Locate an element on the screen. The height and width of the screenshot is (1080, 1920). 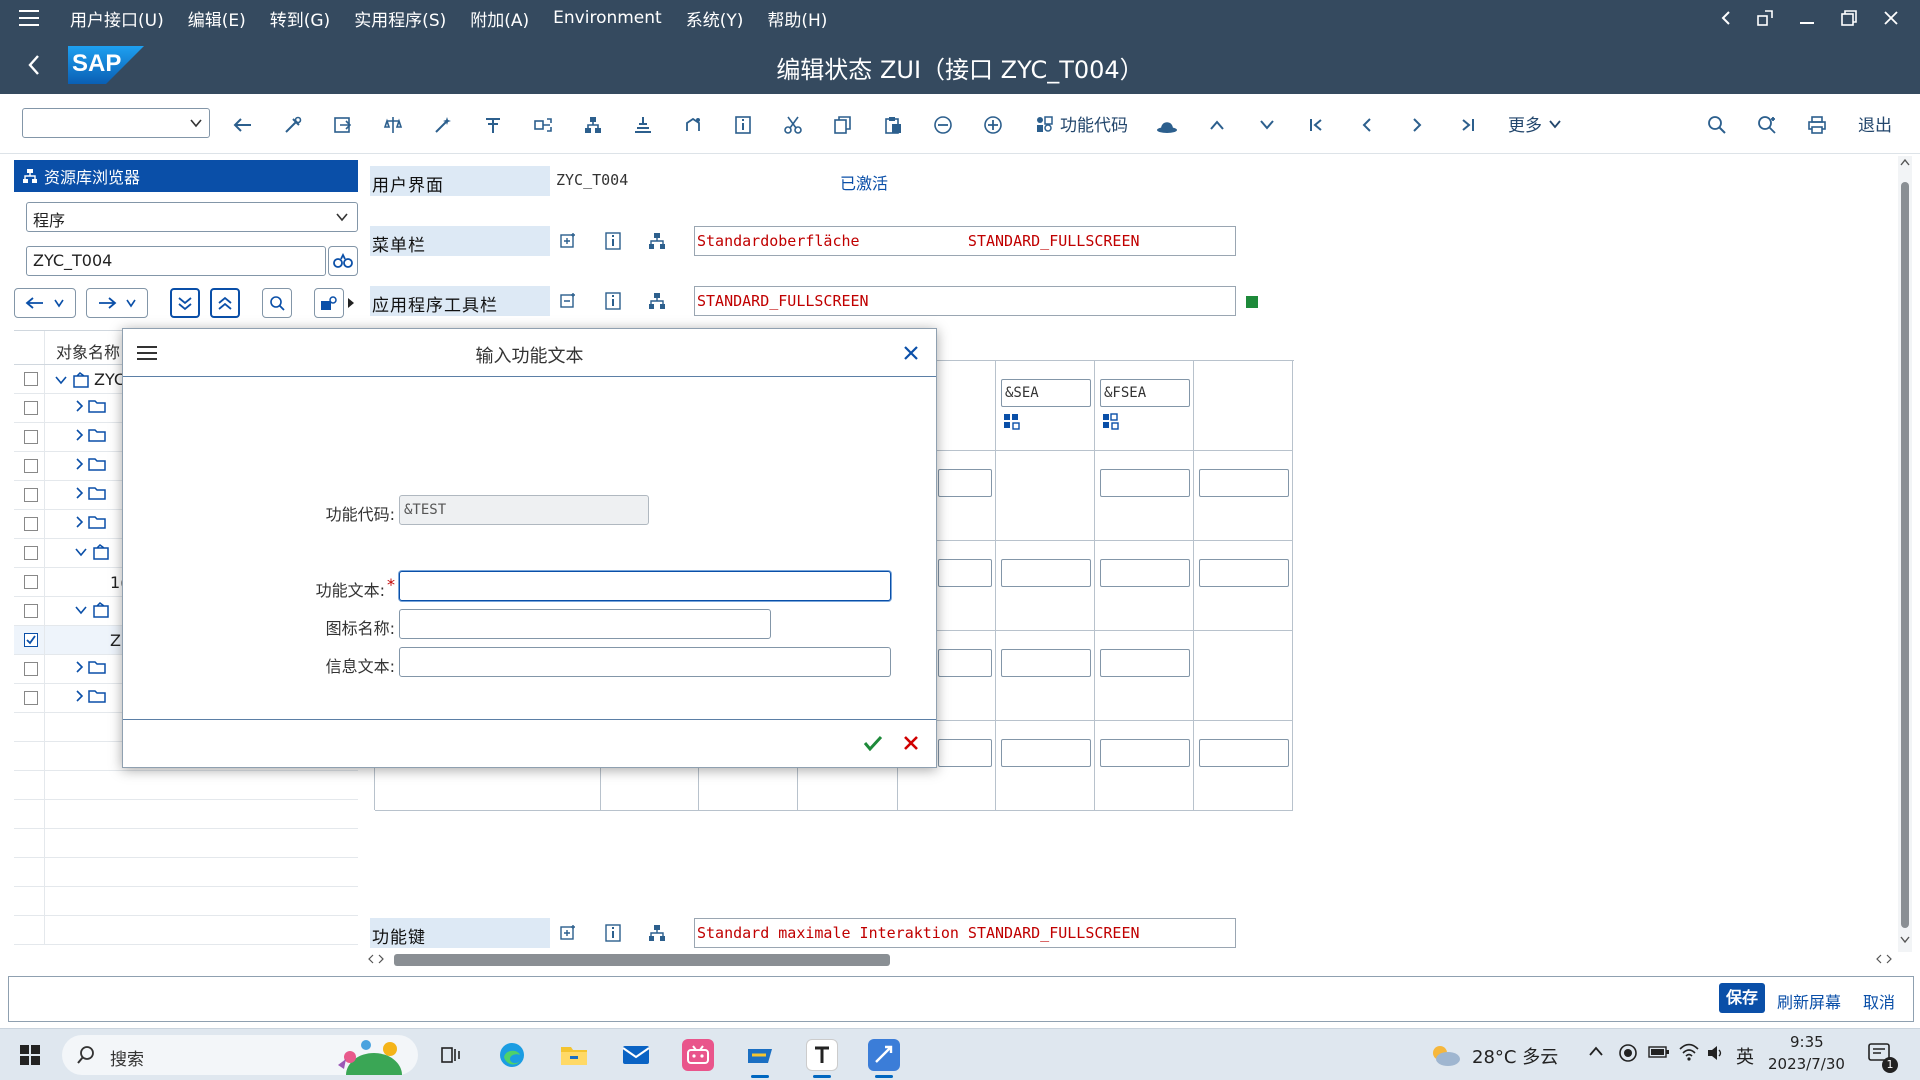
next-page-icon is located at coordinates (1417, 125).